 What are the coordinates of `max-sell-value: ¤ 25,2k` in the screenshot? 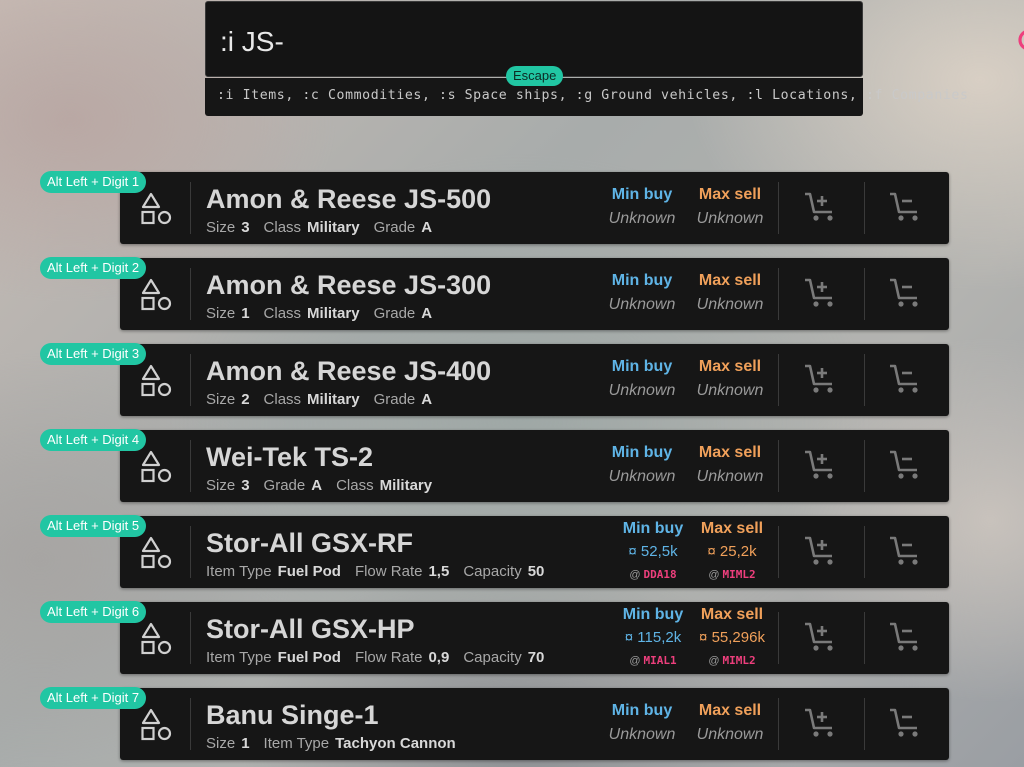 It's located at (732, 551).